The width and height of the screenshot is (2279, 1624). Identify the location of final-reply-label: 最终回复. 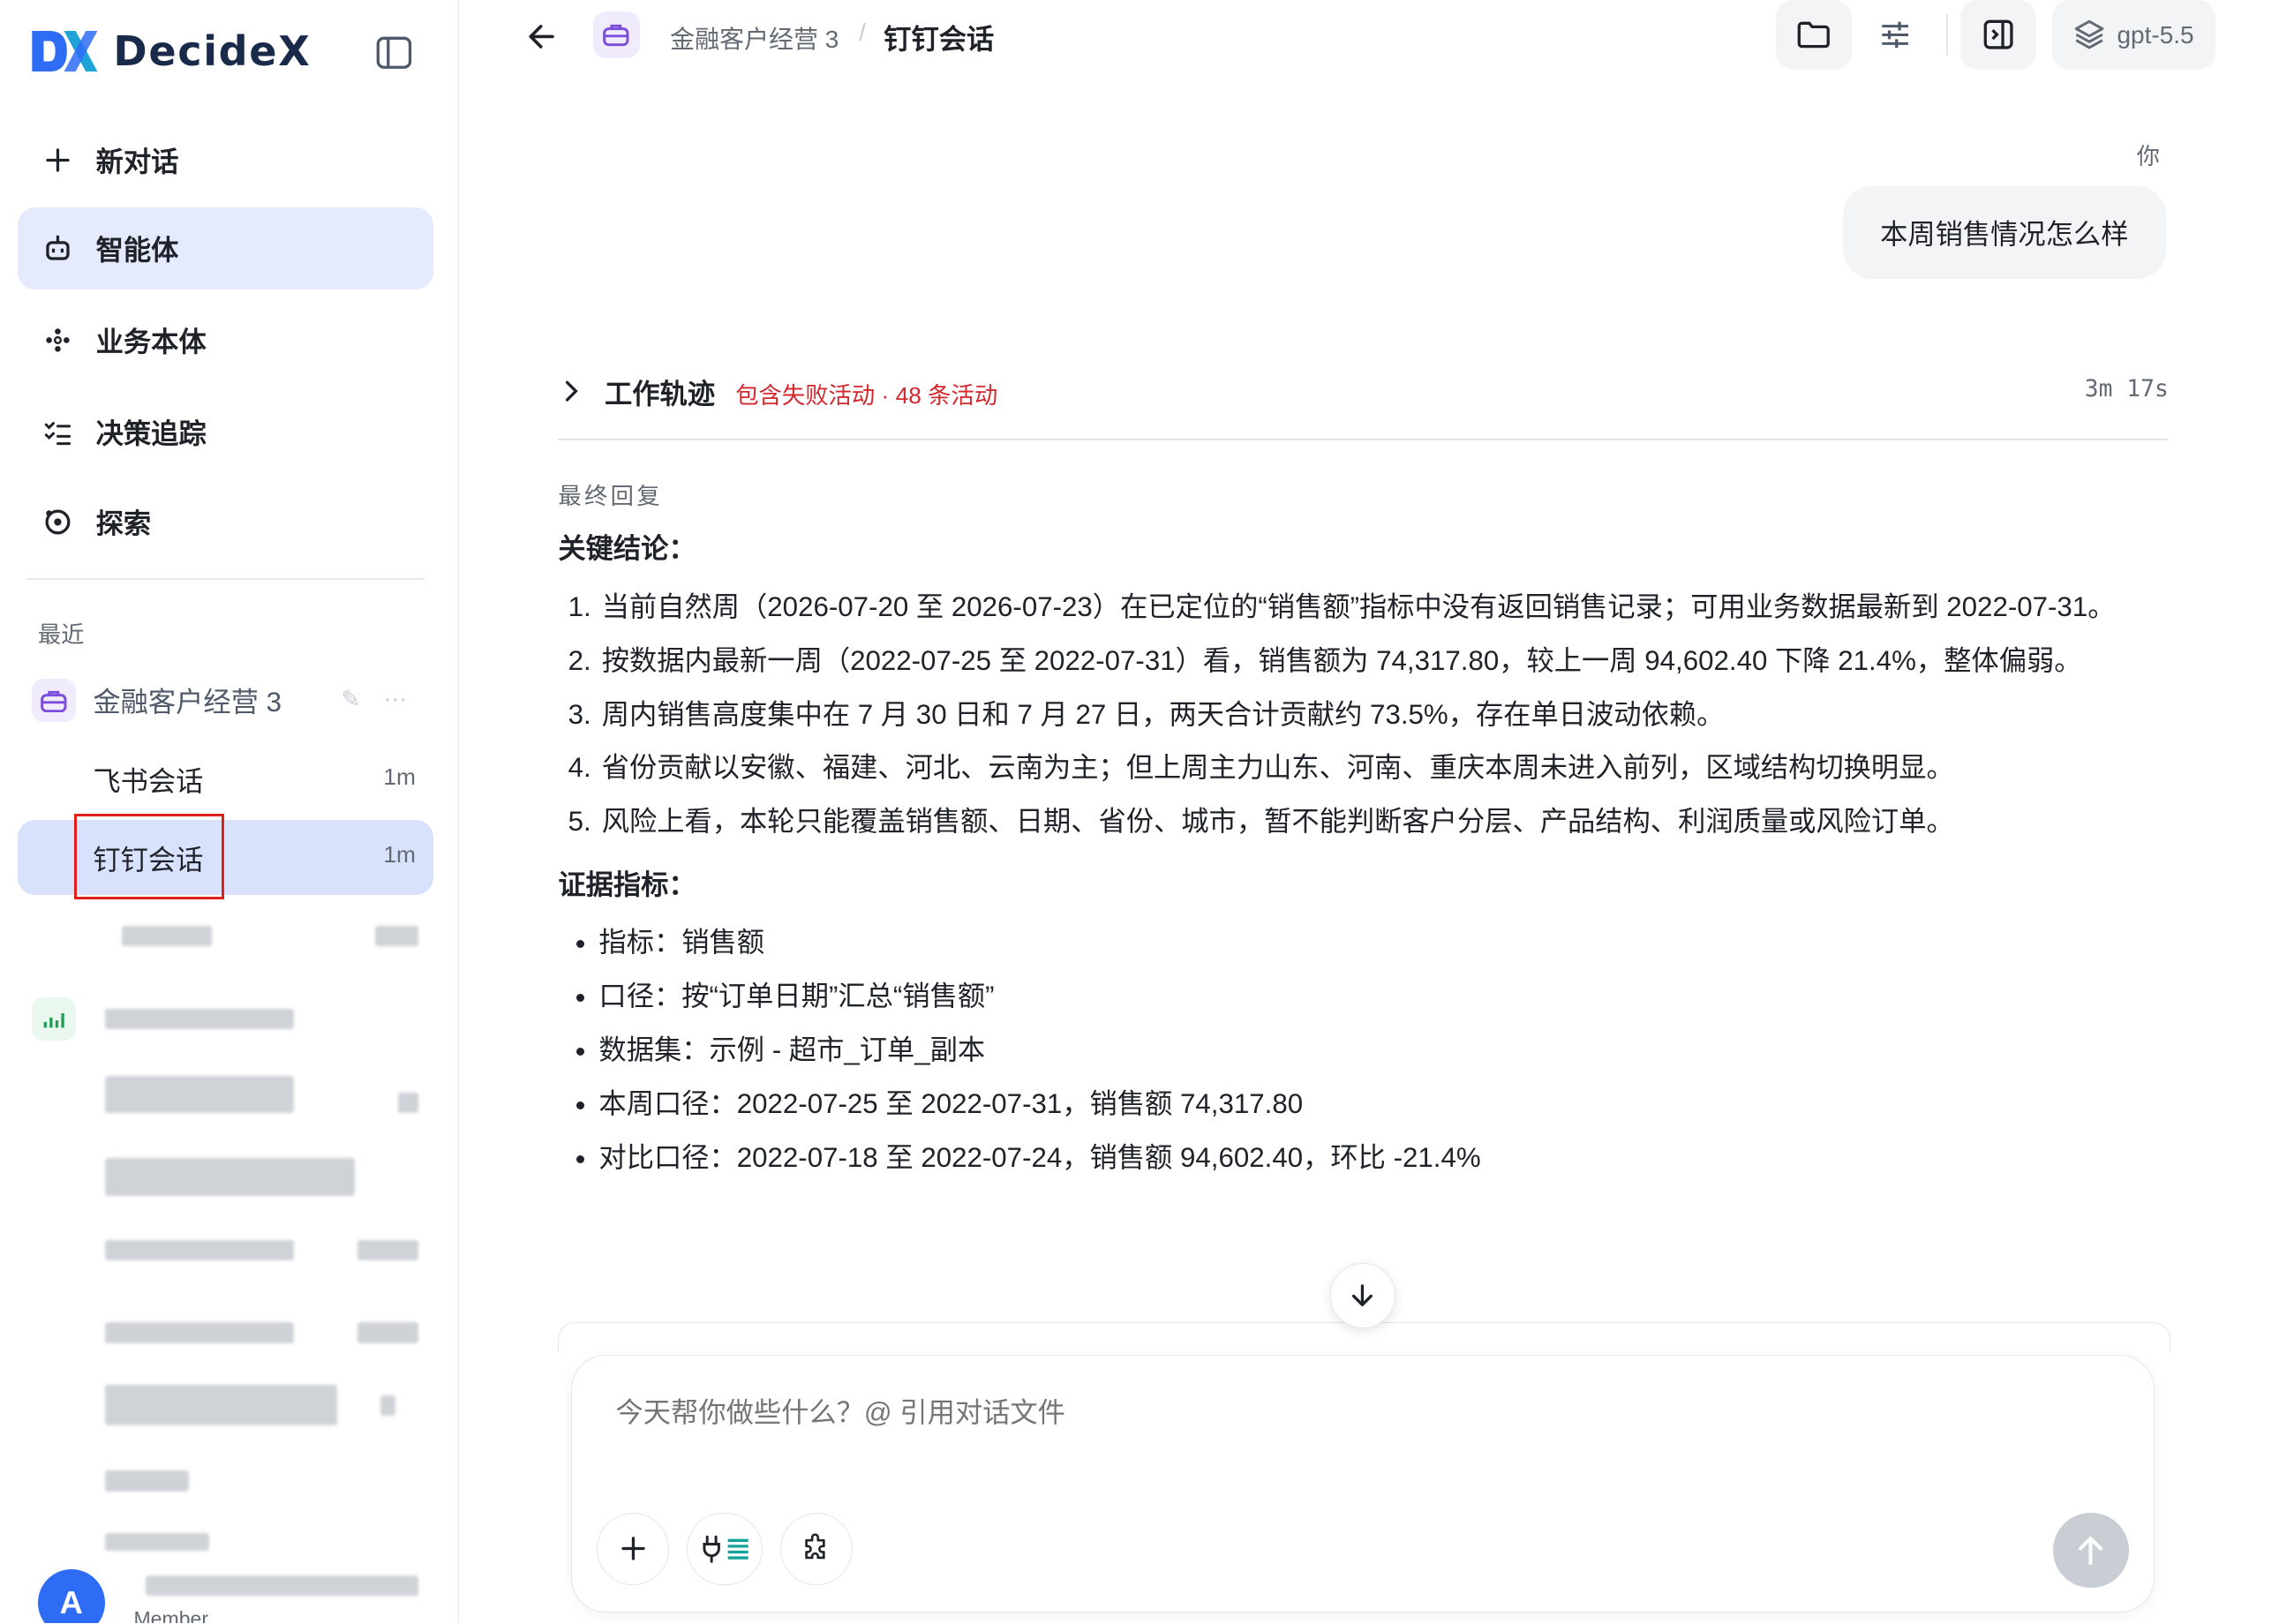
(610, 496).